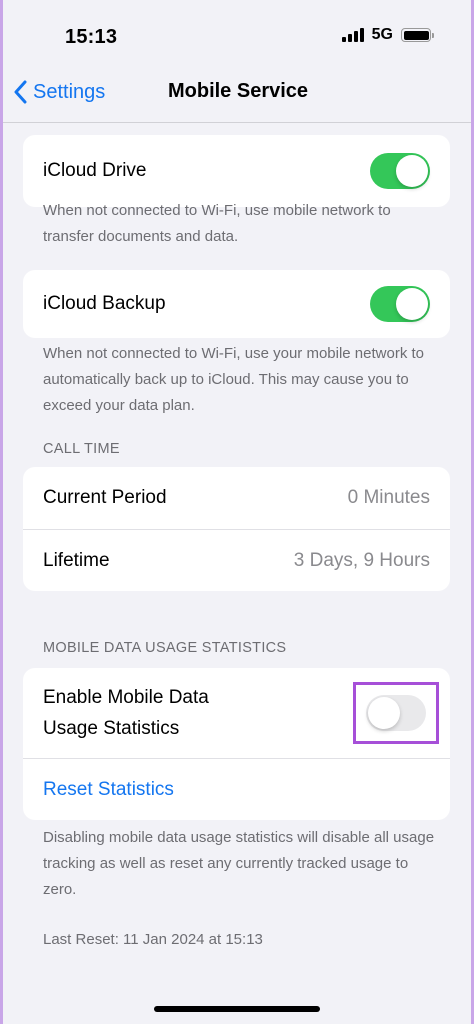  I want to click on usage-stats-toggle, so click(396, 713).